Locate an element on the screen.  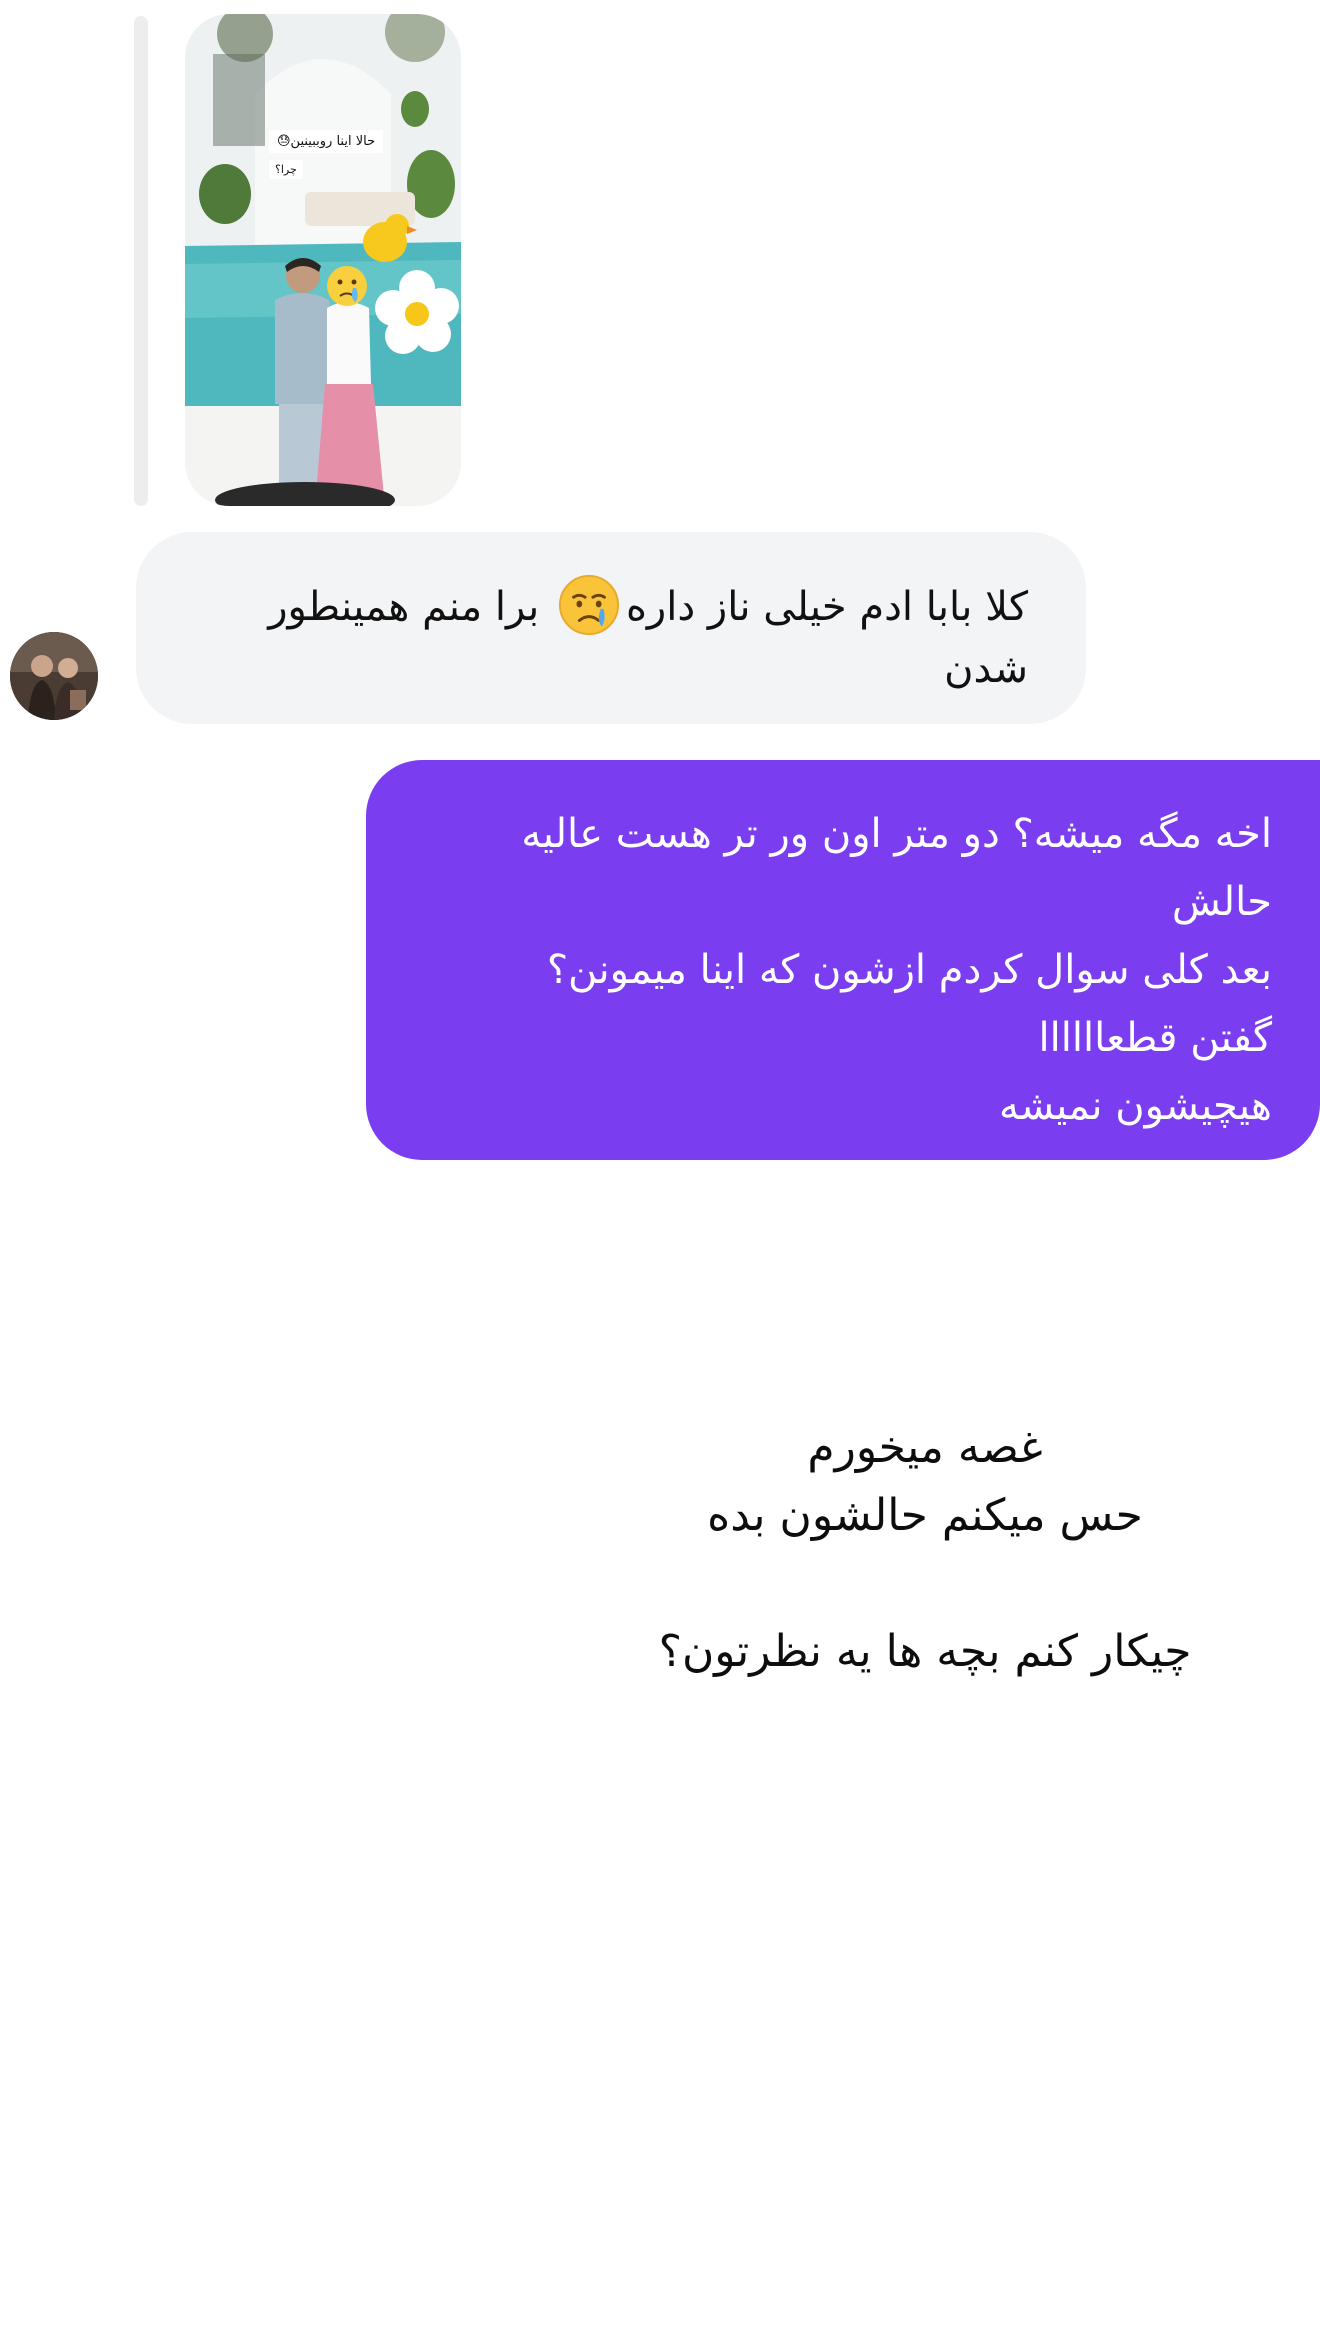
sender-avatar is located at coordinates (54, 676).